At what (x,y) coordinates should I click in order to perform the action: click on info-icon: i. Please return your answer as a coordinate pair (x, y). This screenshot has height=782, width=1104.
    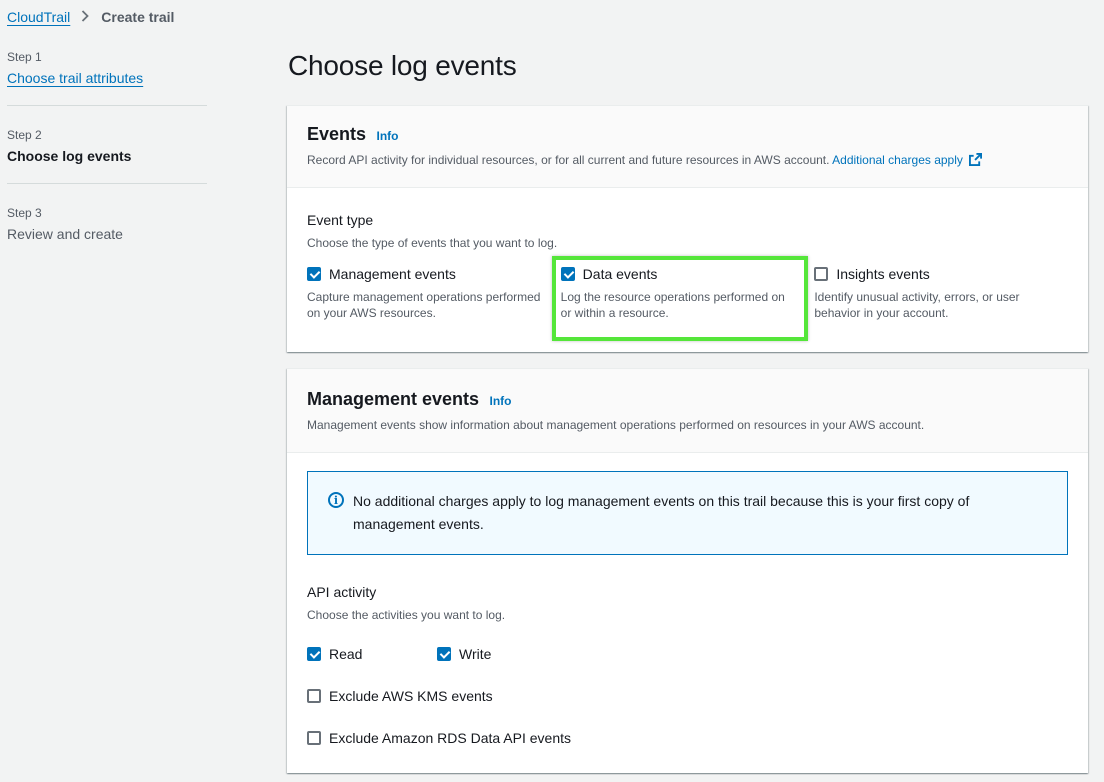
    Looking at the image, I should click on (336, 500).